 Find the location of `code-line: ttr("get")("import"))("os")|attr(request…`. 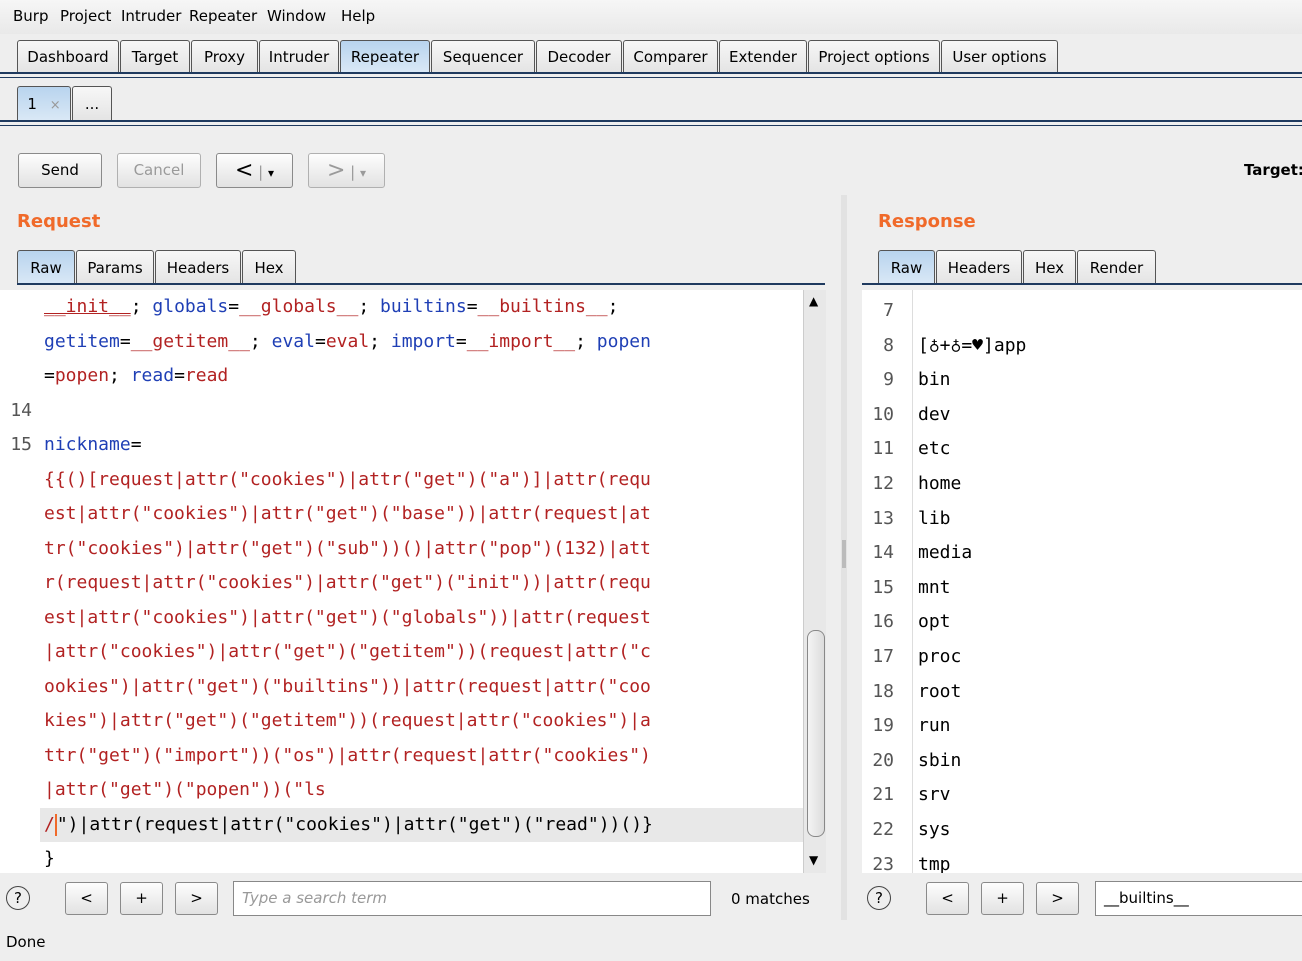

code-line: ttr("get")("import"))("os")|attr(request… is located at coordinates (347, 756).